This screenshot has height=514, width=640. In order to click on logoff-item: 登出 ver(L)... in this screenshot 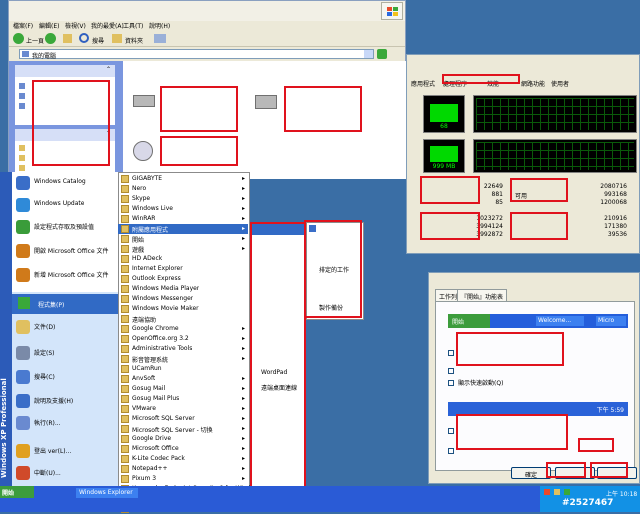, I will do `click(66, 451)`.